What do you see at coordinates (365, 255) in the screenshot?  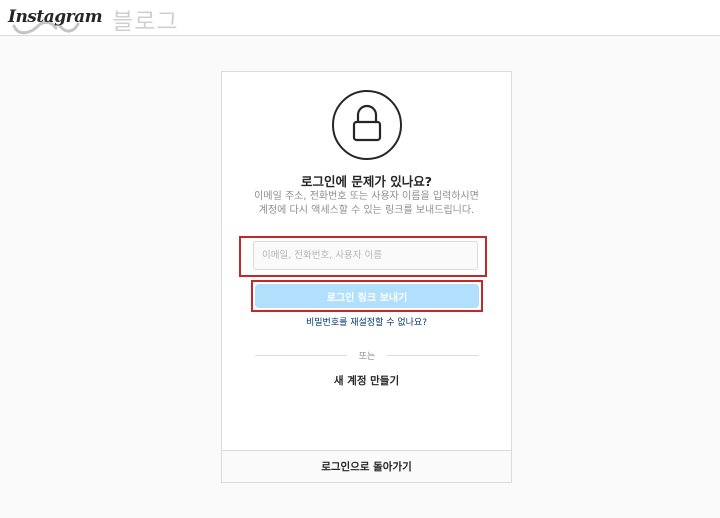 I see `account-identifier-input` at bounding box center [365, 255].